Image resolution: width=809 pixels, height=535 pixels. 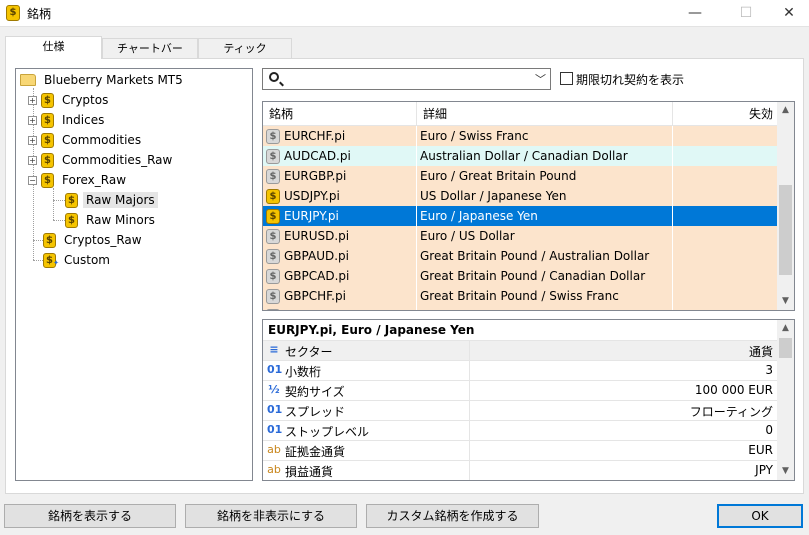 What do you see at coordinates (760, 516) in the screenshot?
I see `ok-button: OK` at bounding box center [760, 516].